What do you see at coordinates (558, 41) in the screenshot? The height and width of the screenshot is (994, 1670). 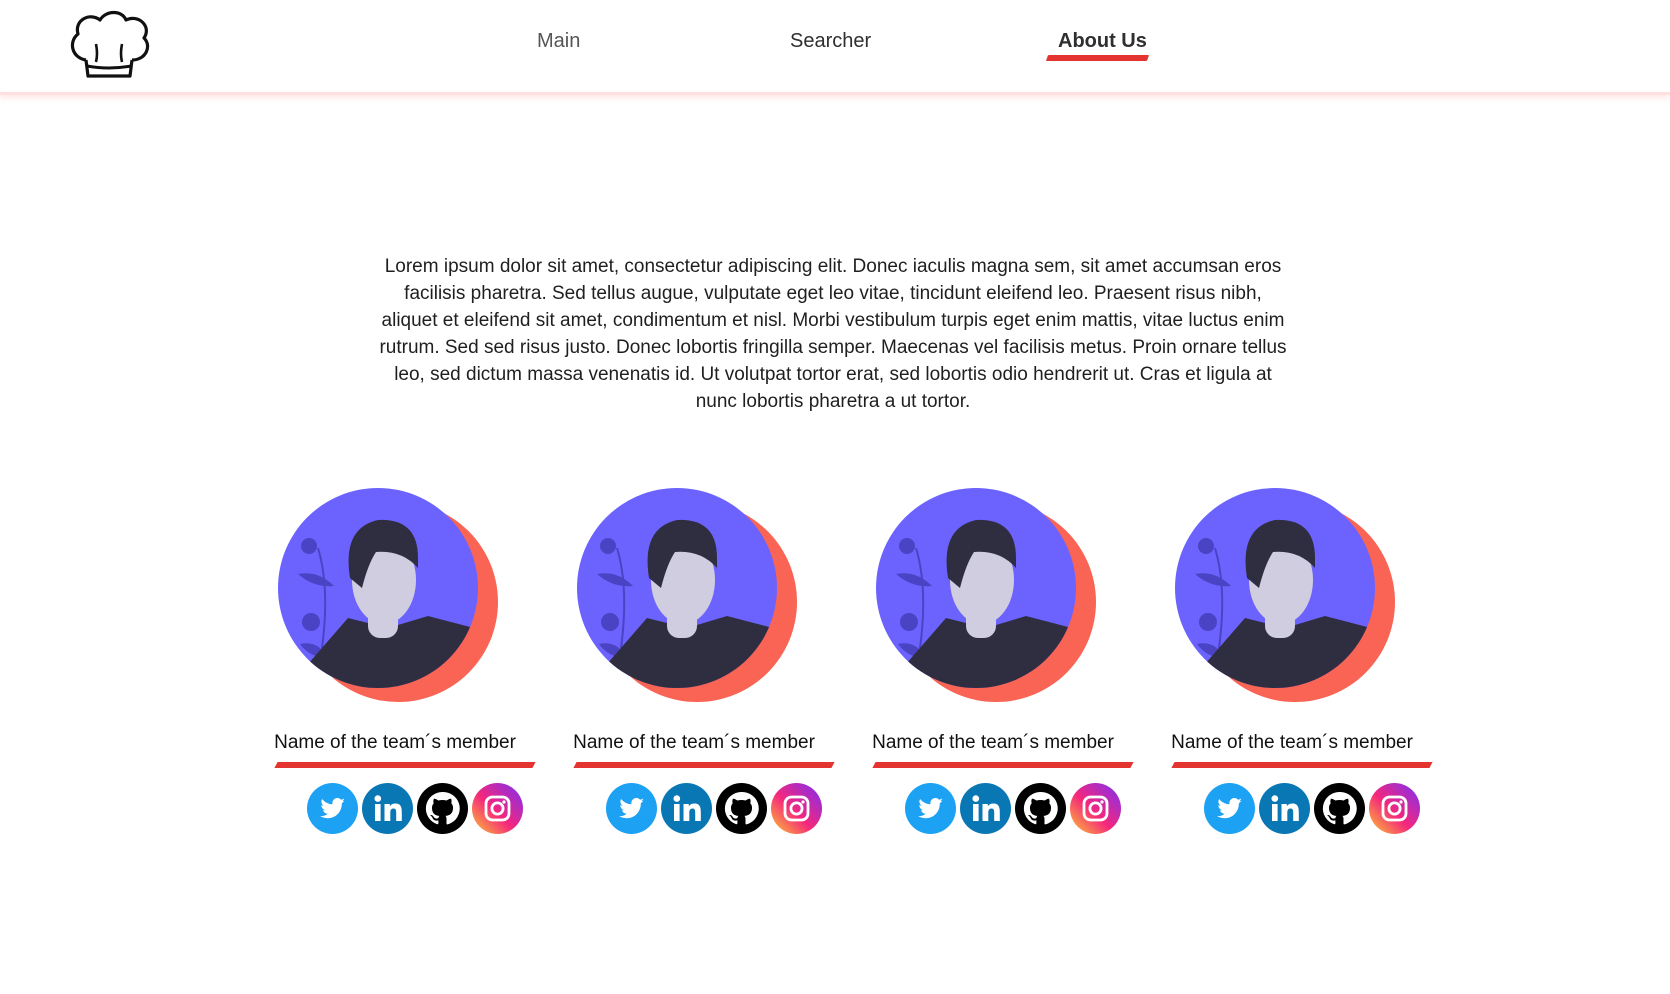 I see `nav-link-main: Main` at bounding box center [558, 41].